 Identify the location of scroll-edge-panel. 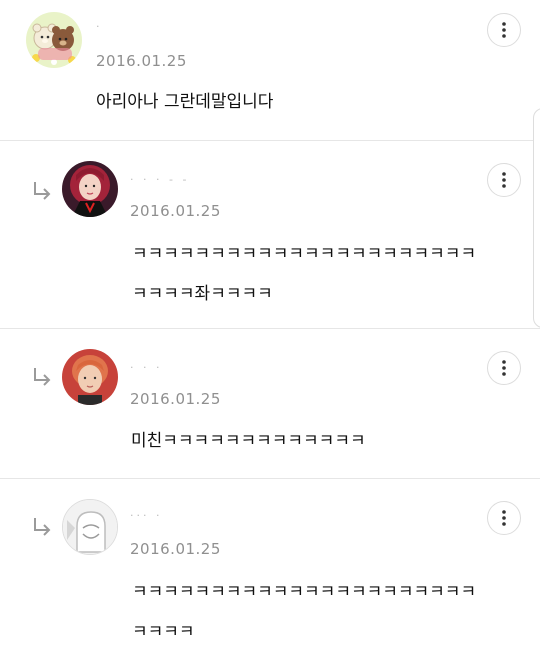
(536, 218).